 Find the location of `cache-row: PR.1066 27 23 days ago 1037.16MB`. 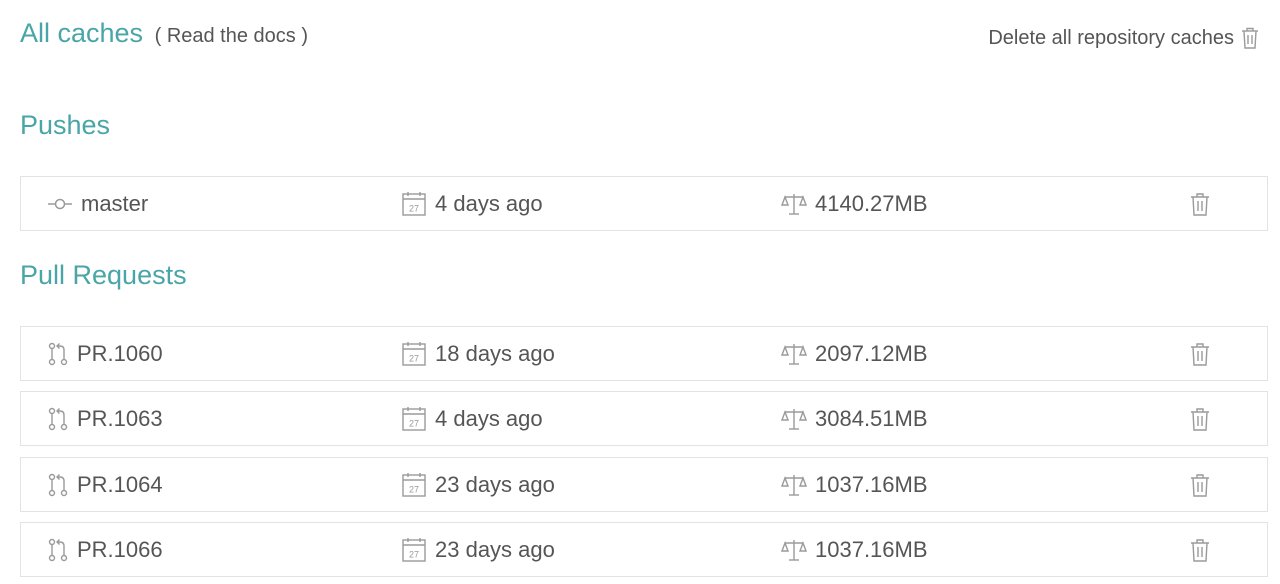

cache-row: PR.1066 27 23 days ago 1037.16MB is located at coordinates (644, 549).